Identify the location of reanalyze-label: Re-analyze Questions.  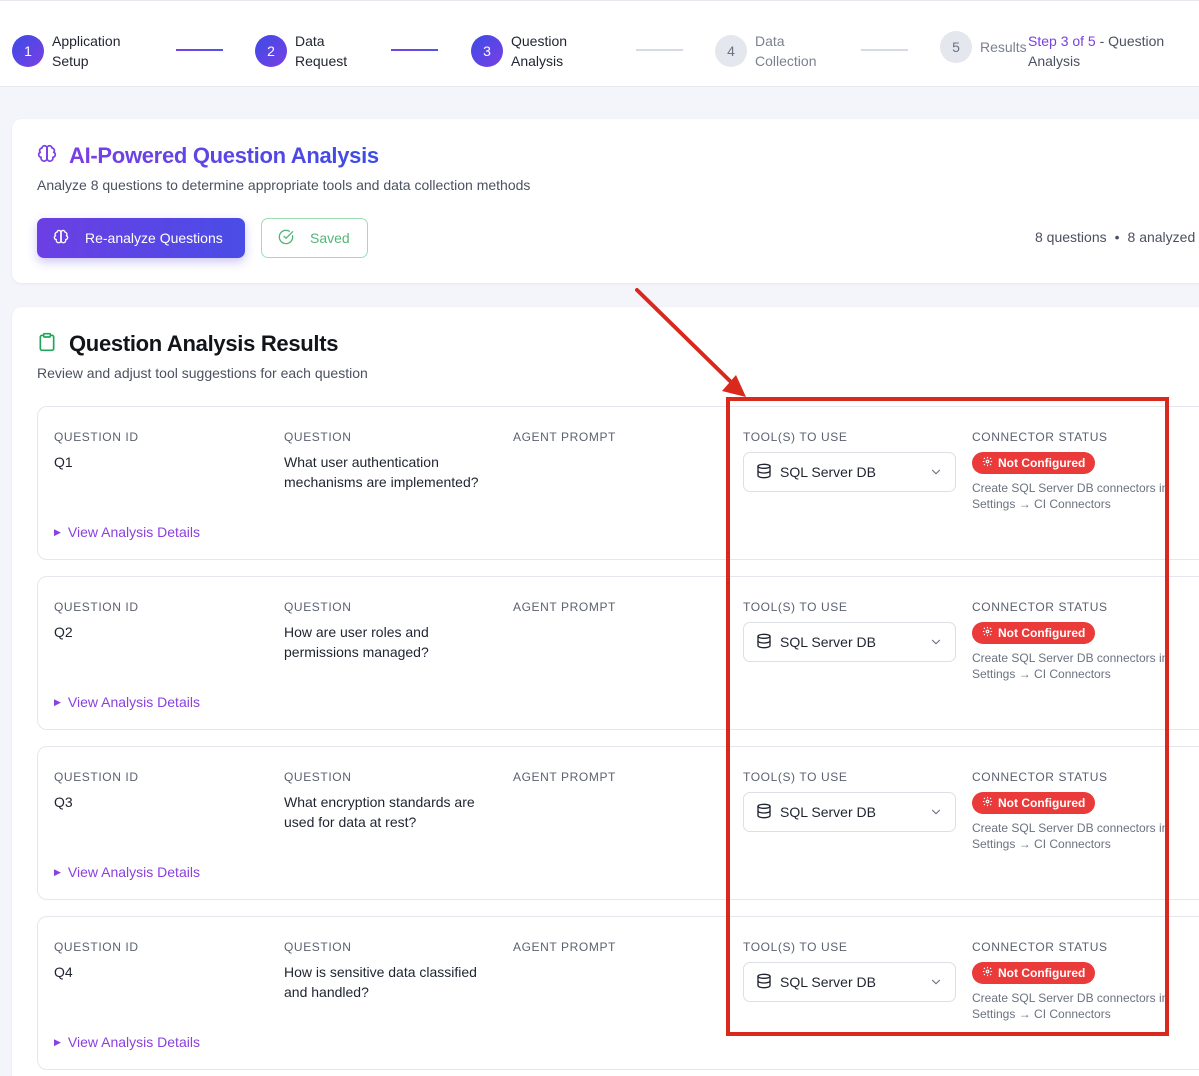
(154, 238).